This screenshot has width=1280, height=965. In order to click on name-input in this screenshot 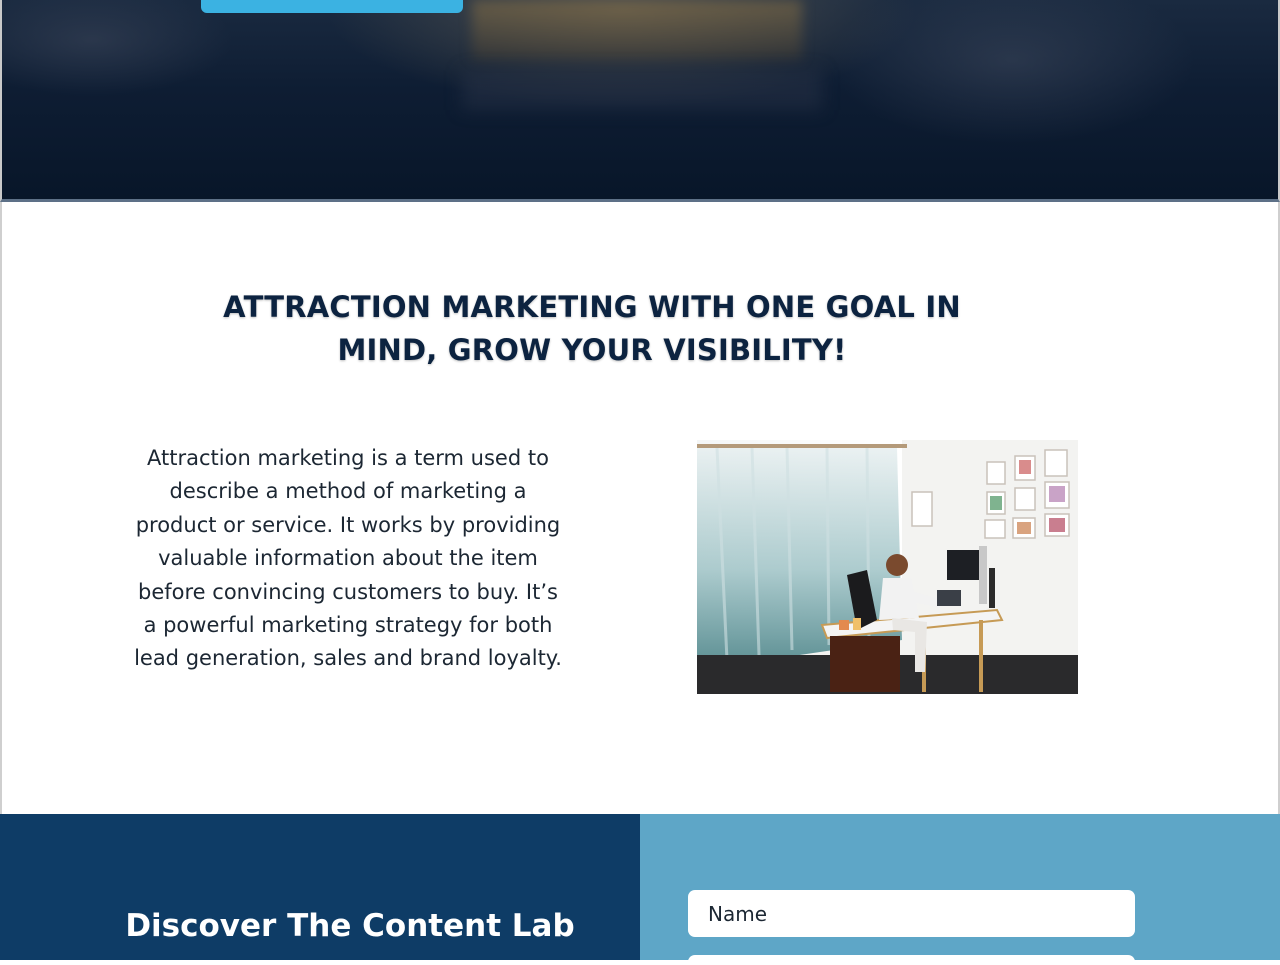, I will do `click(911, 913)`.